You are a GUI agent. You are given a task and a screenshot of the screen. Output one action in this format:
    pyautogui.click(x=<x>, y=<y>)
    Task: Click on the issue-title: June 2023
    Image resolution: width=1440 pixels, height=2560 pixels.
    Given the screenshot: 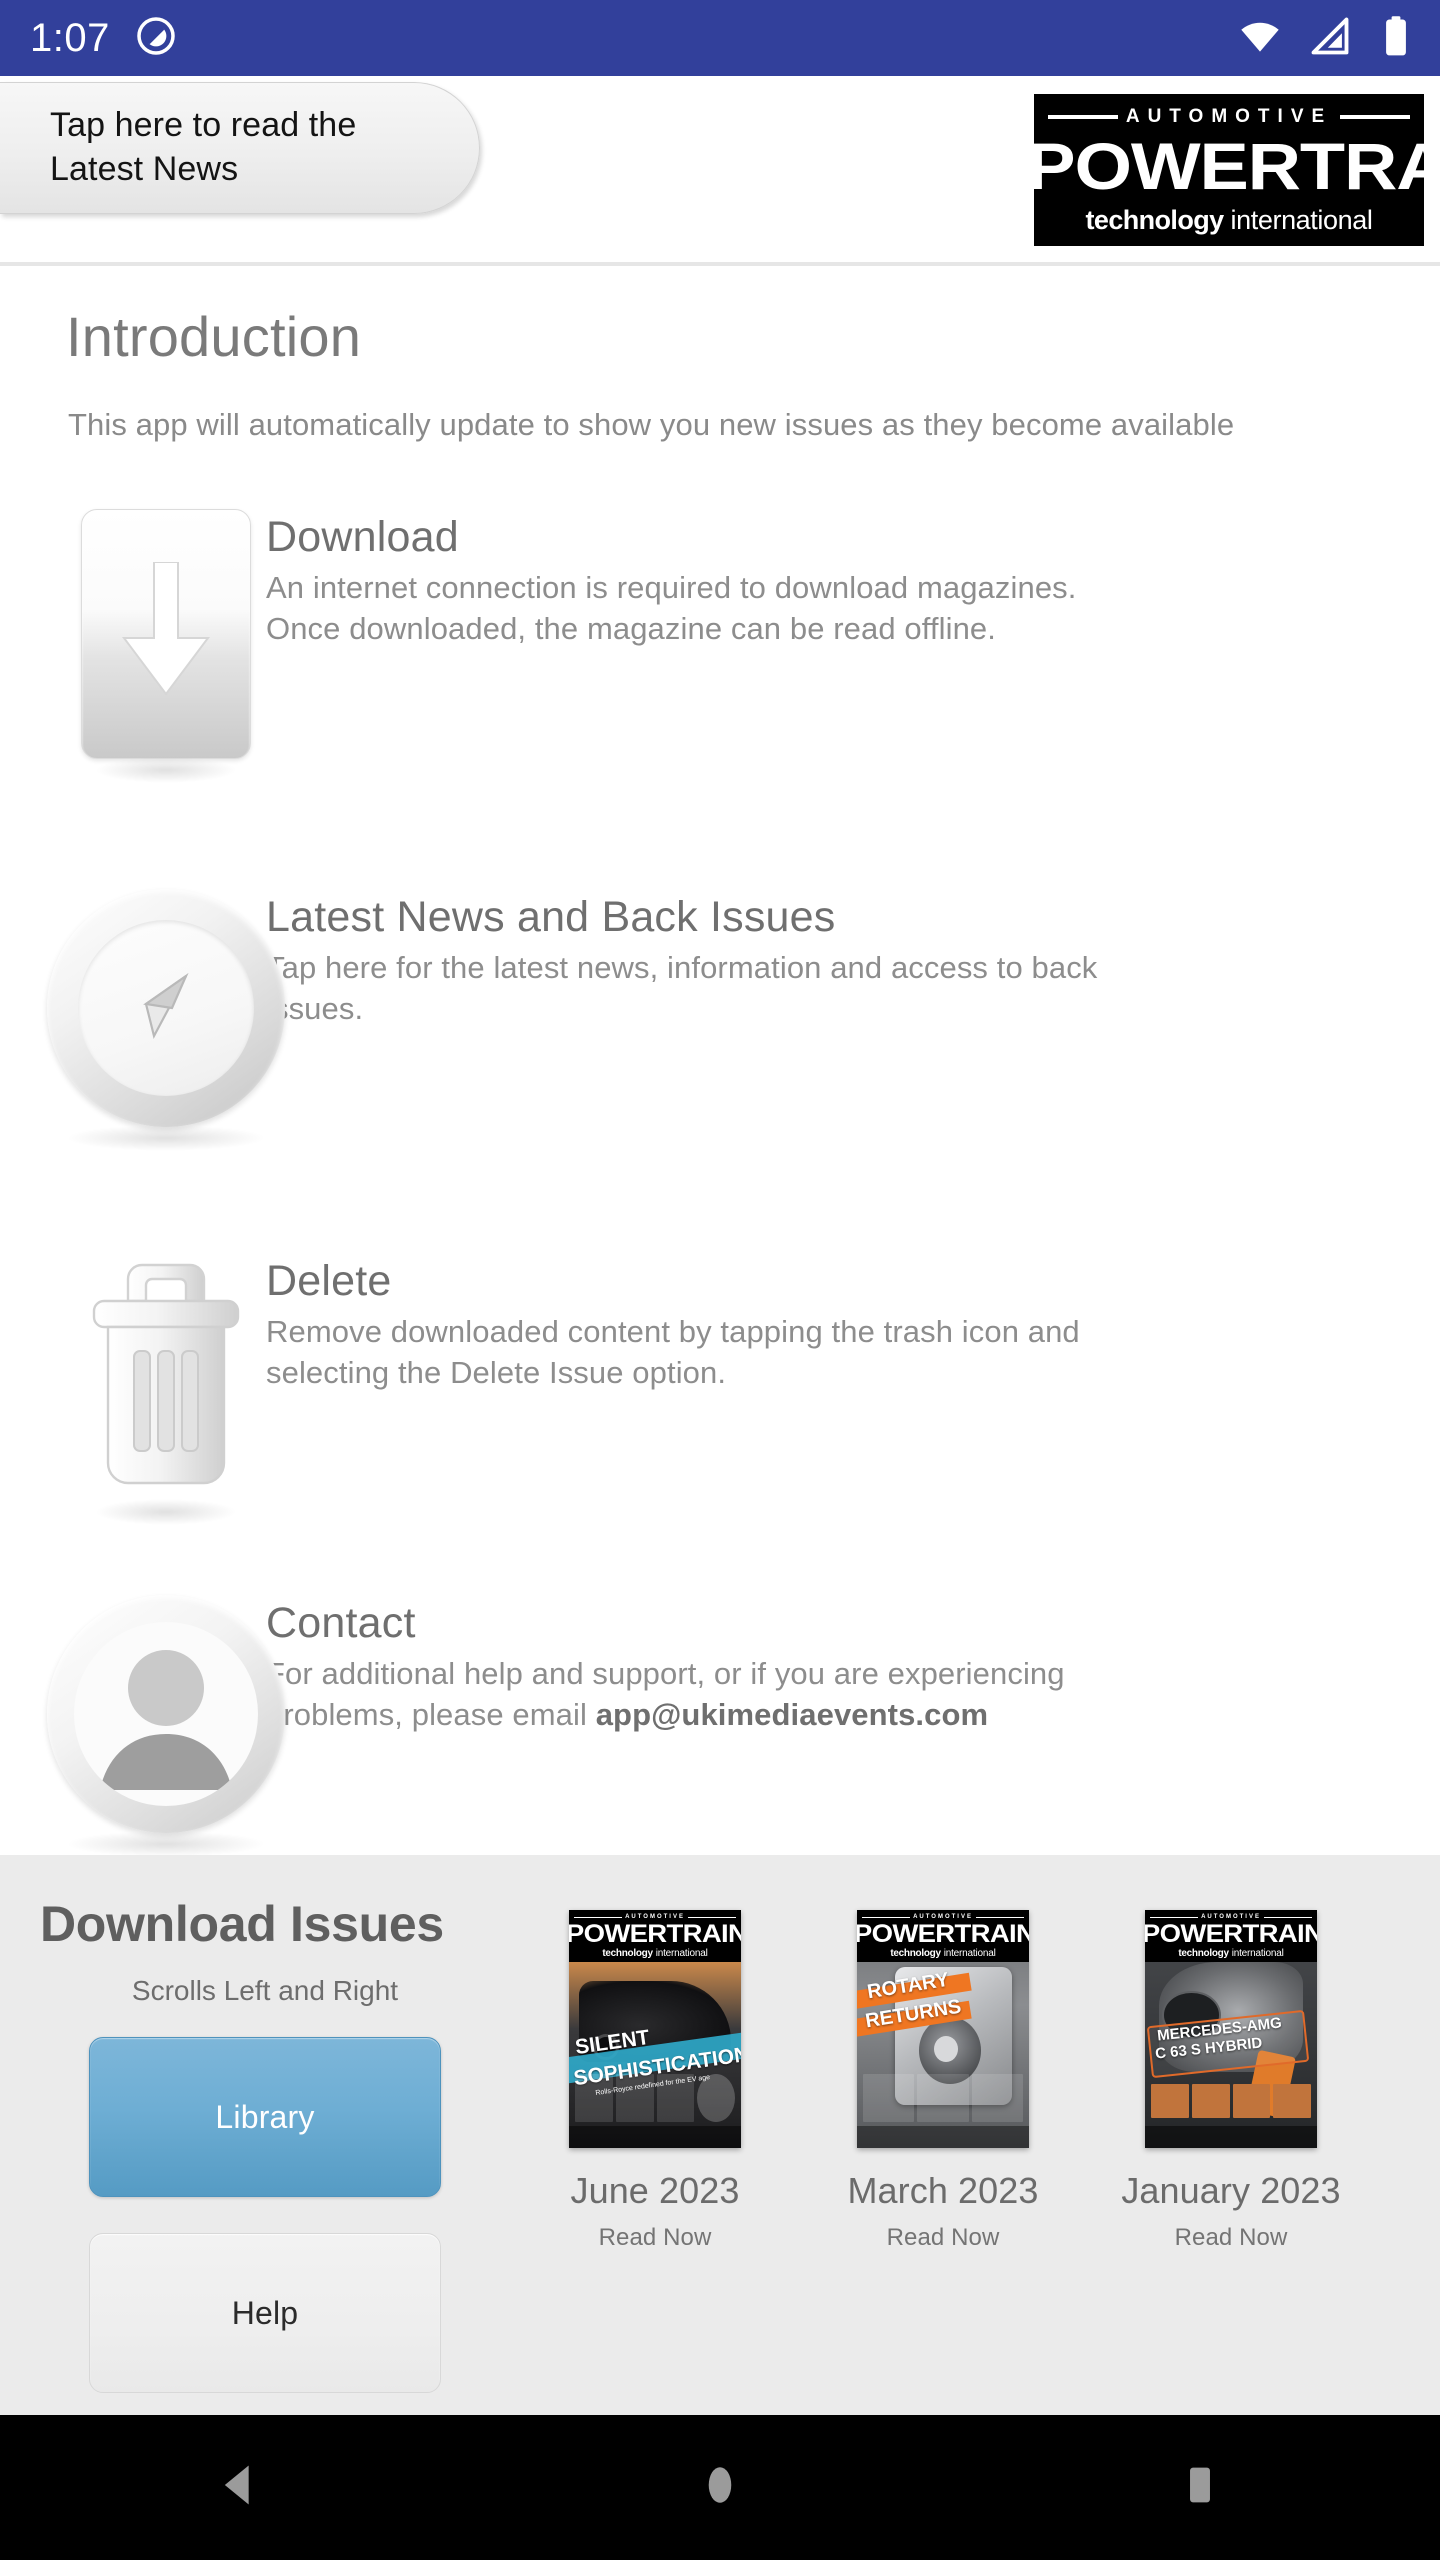 What is the action you would take?
    pyautogui.click(x=655, y=2190)
    